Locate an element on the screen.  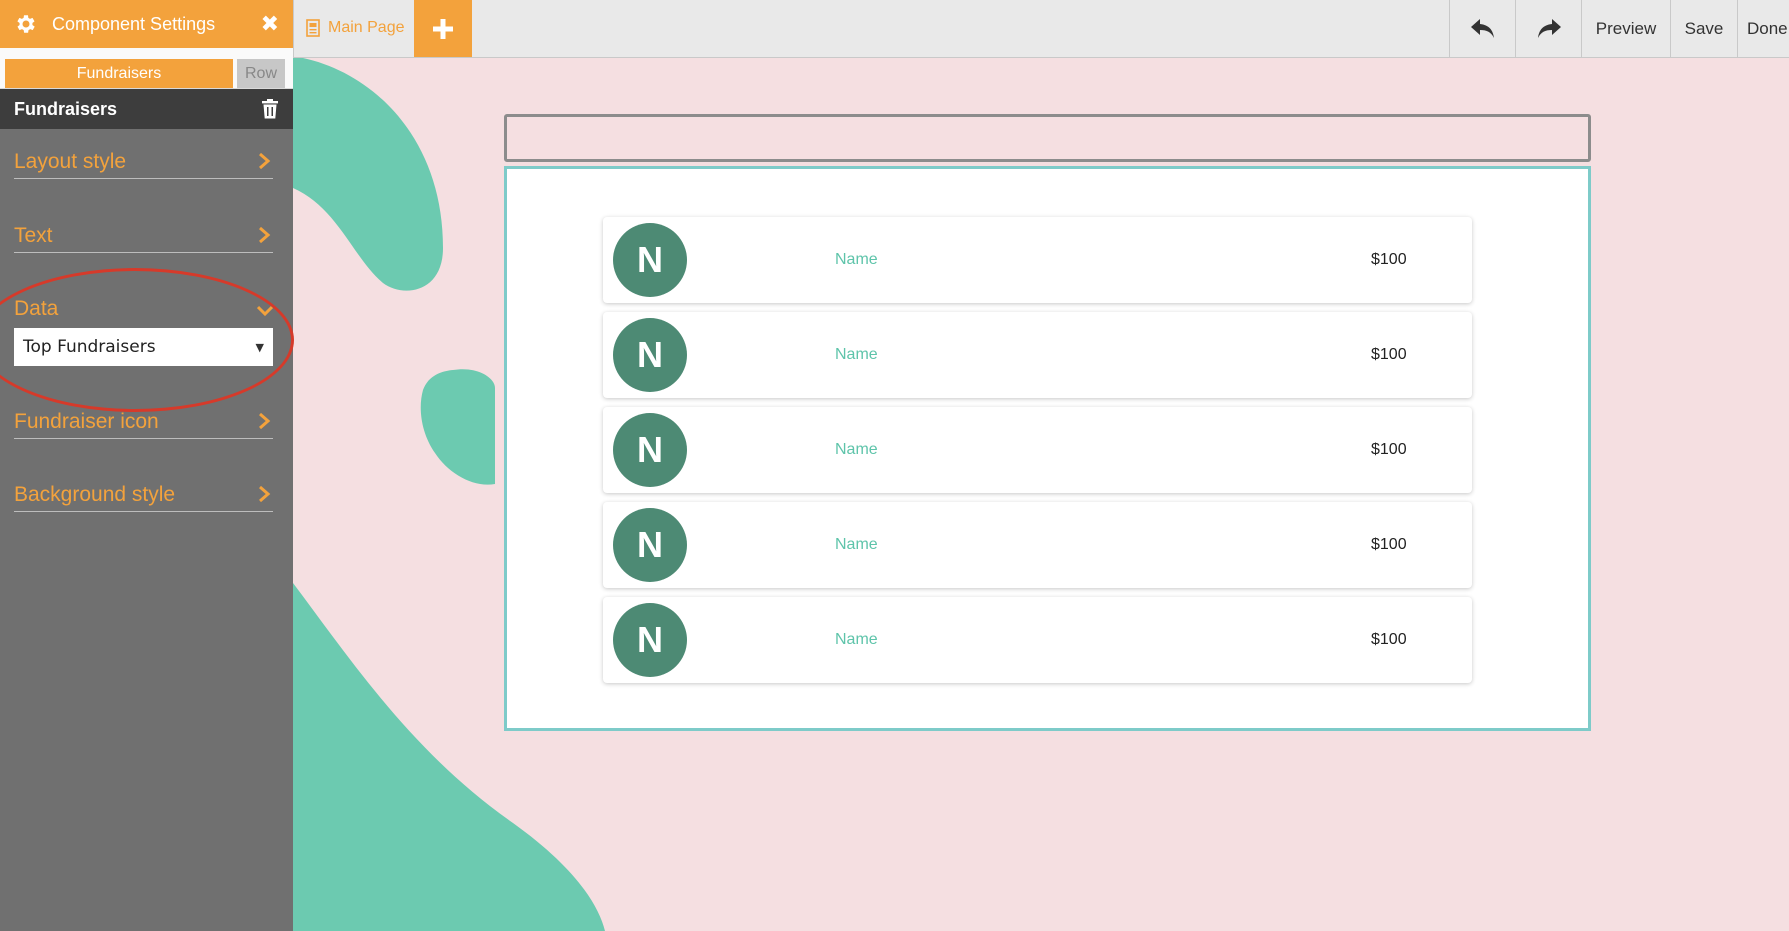
trash-icon is located at coordinates (270, 109).